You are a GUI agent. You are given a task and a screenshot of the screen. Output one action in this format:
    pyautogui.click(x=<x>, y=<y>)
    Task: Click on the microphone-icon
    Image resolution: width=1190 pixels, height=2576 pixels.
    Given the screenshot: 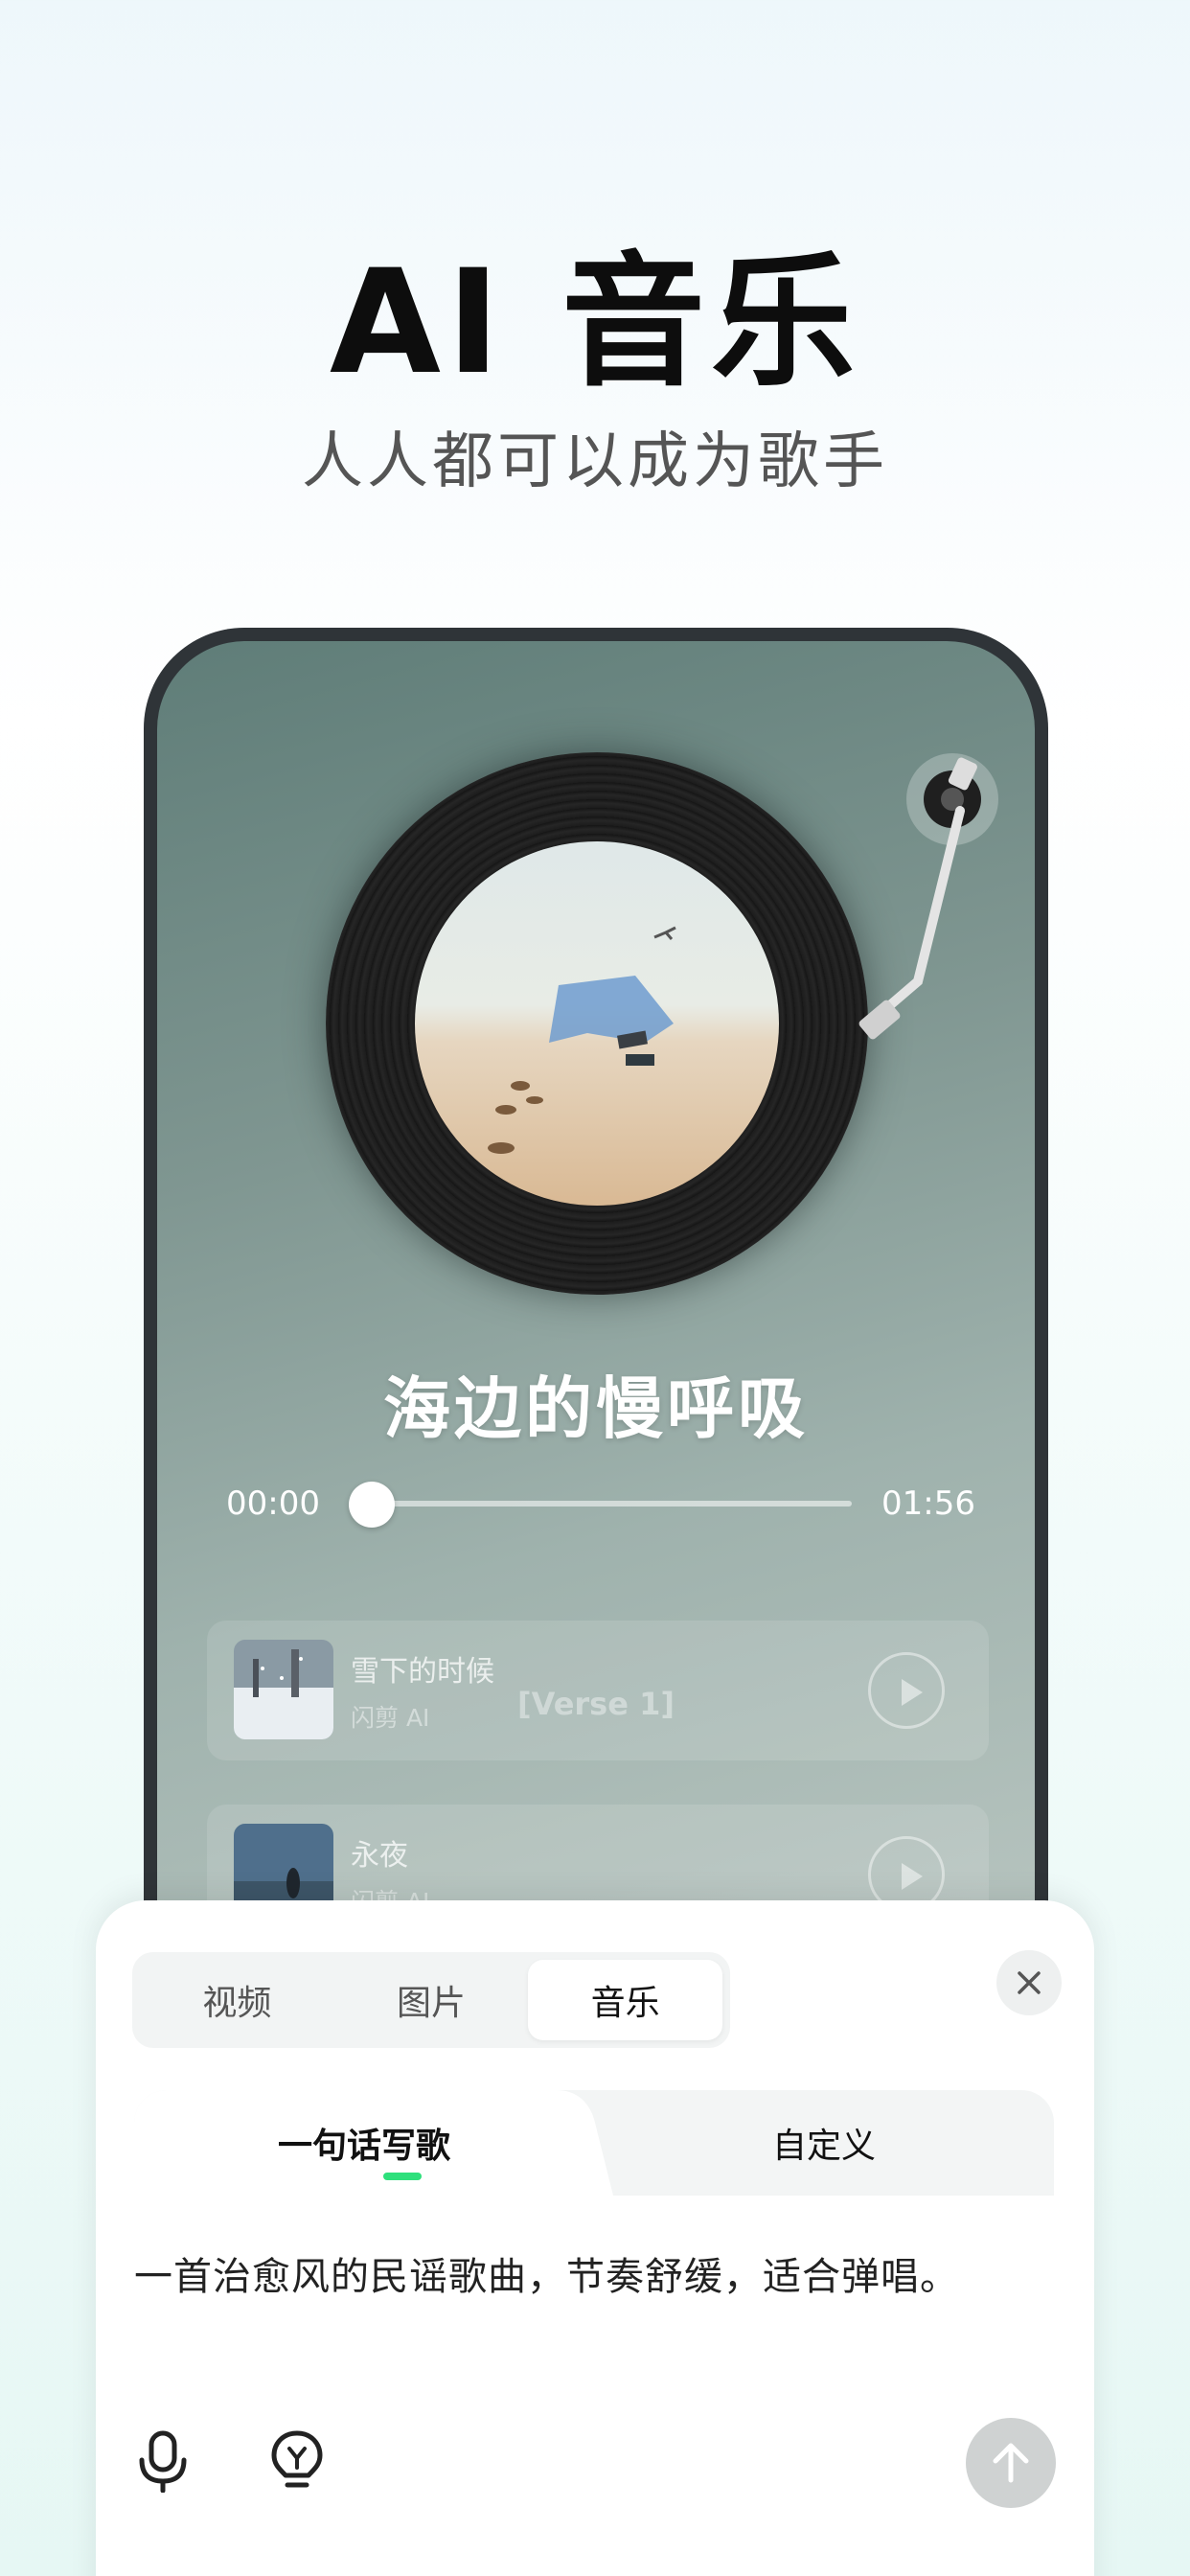 What is the action you would take?
    pyautogui.click(x=163, y=2461)
    